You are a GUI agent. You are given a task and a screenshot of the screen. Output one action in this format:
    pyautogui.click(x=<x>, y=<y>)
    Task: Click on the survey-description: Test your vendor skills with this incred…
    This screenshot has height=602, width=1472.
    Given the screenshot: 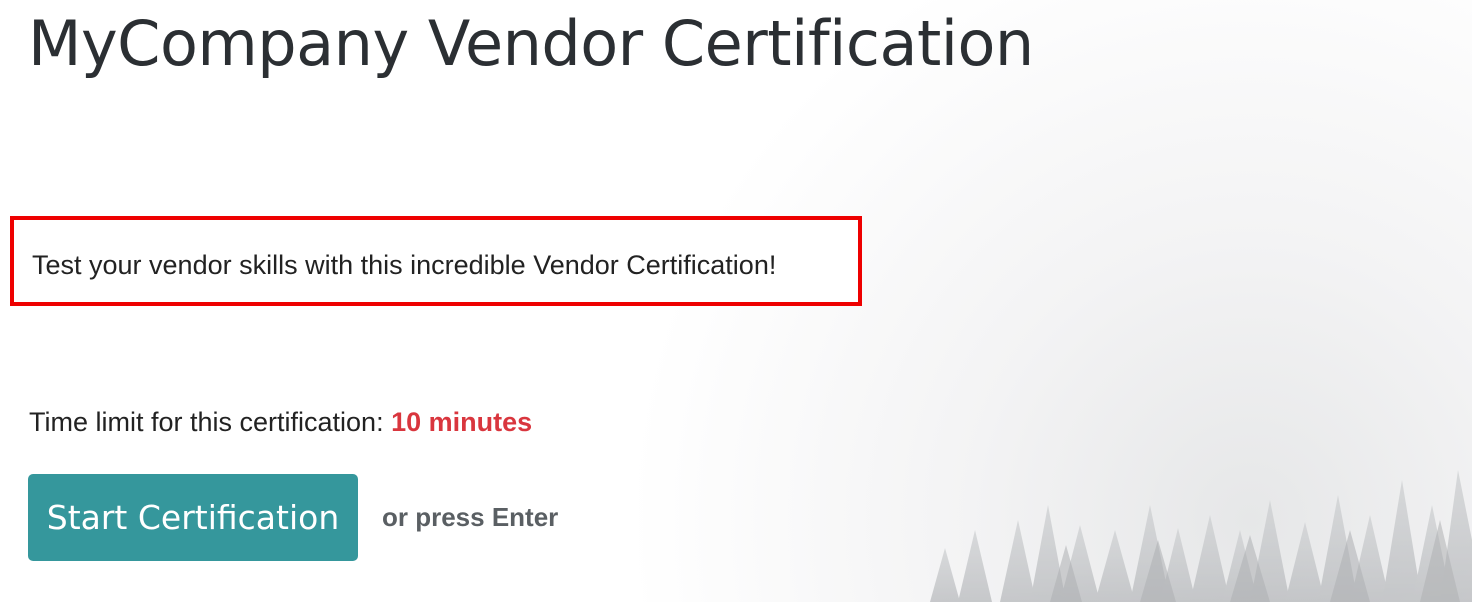 What is the action you would take?
    pyautogui.click(x=404, y=265)
    